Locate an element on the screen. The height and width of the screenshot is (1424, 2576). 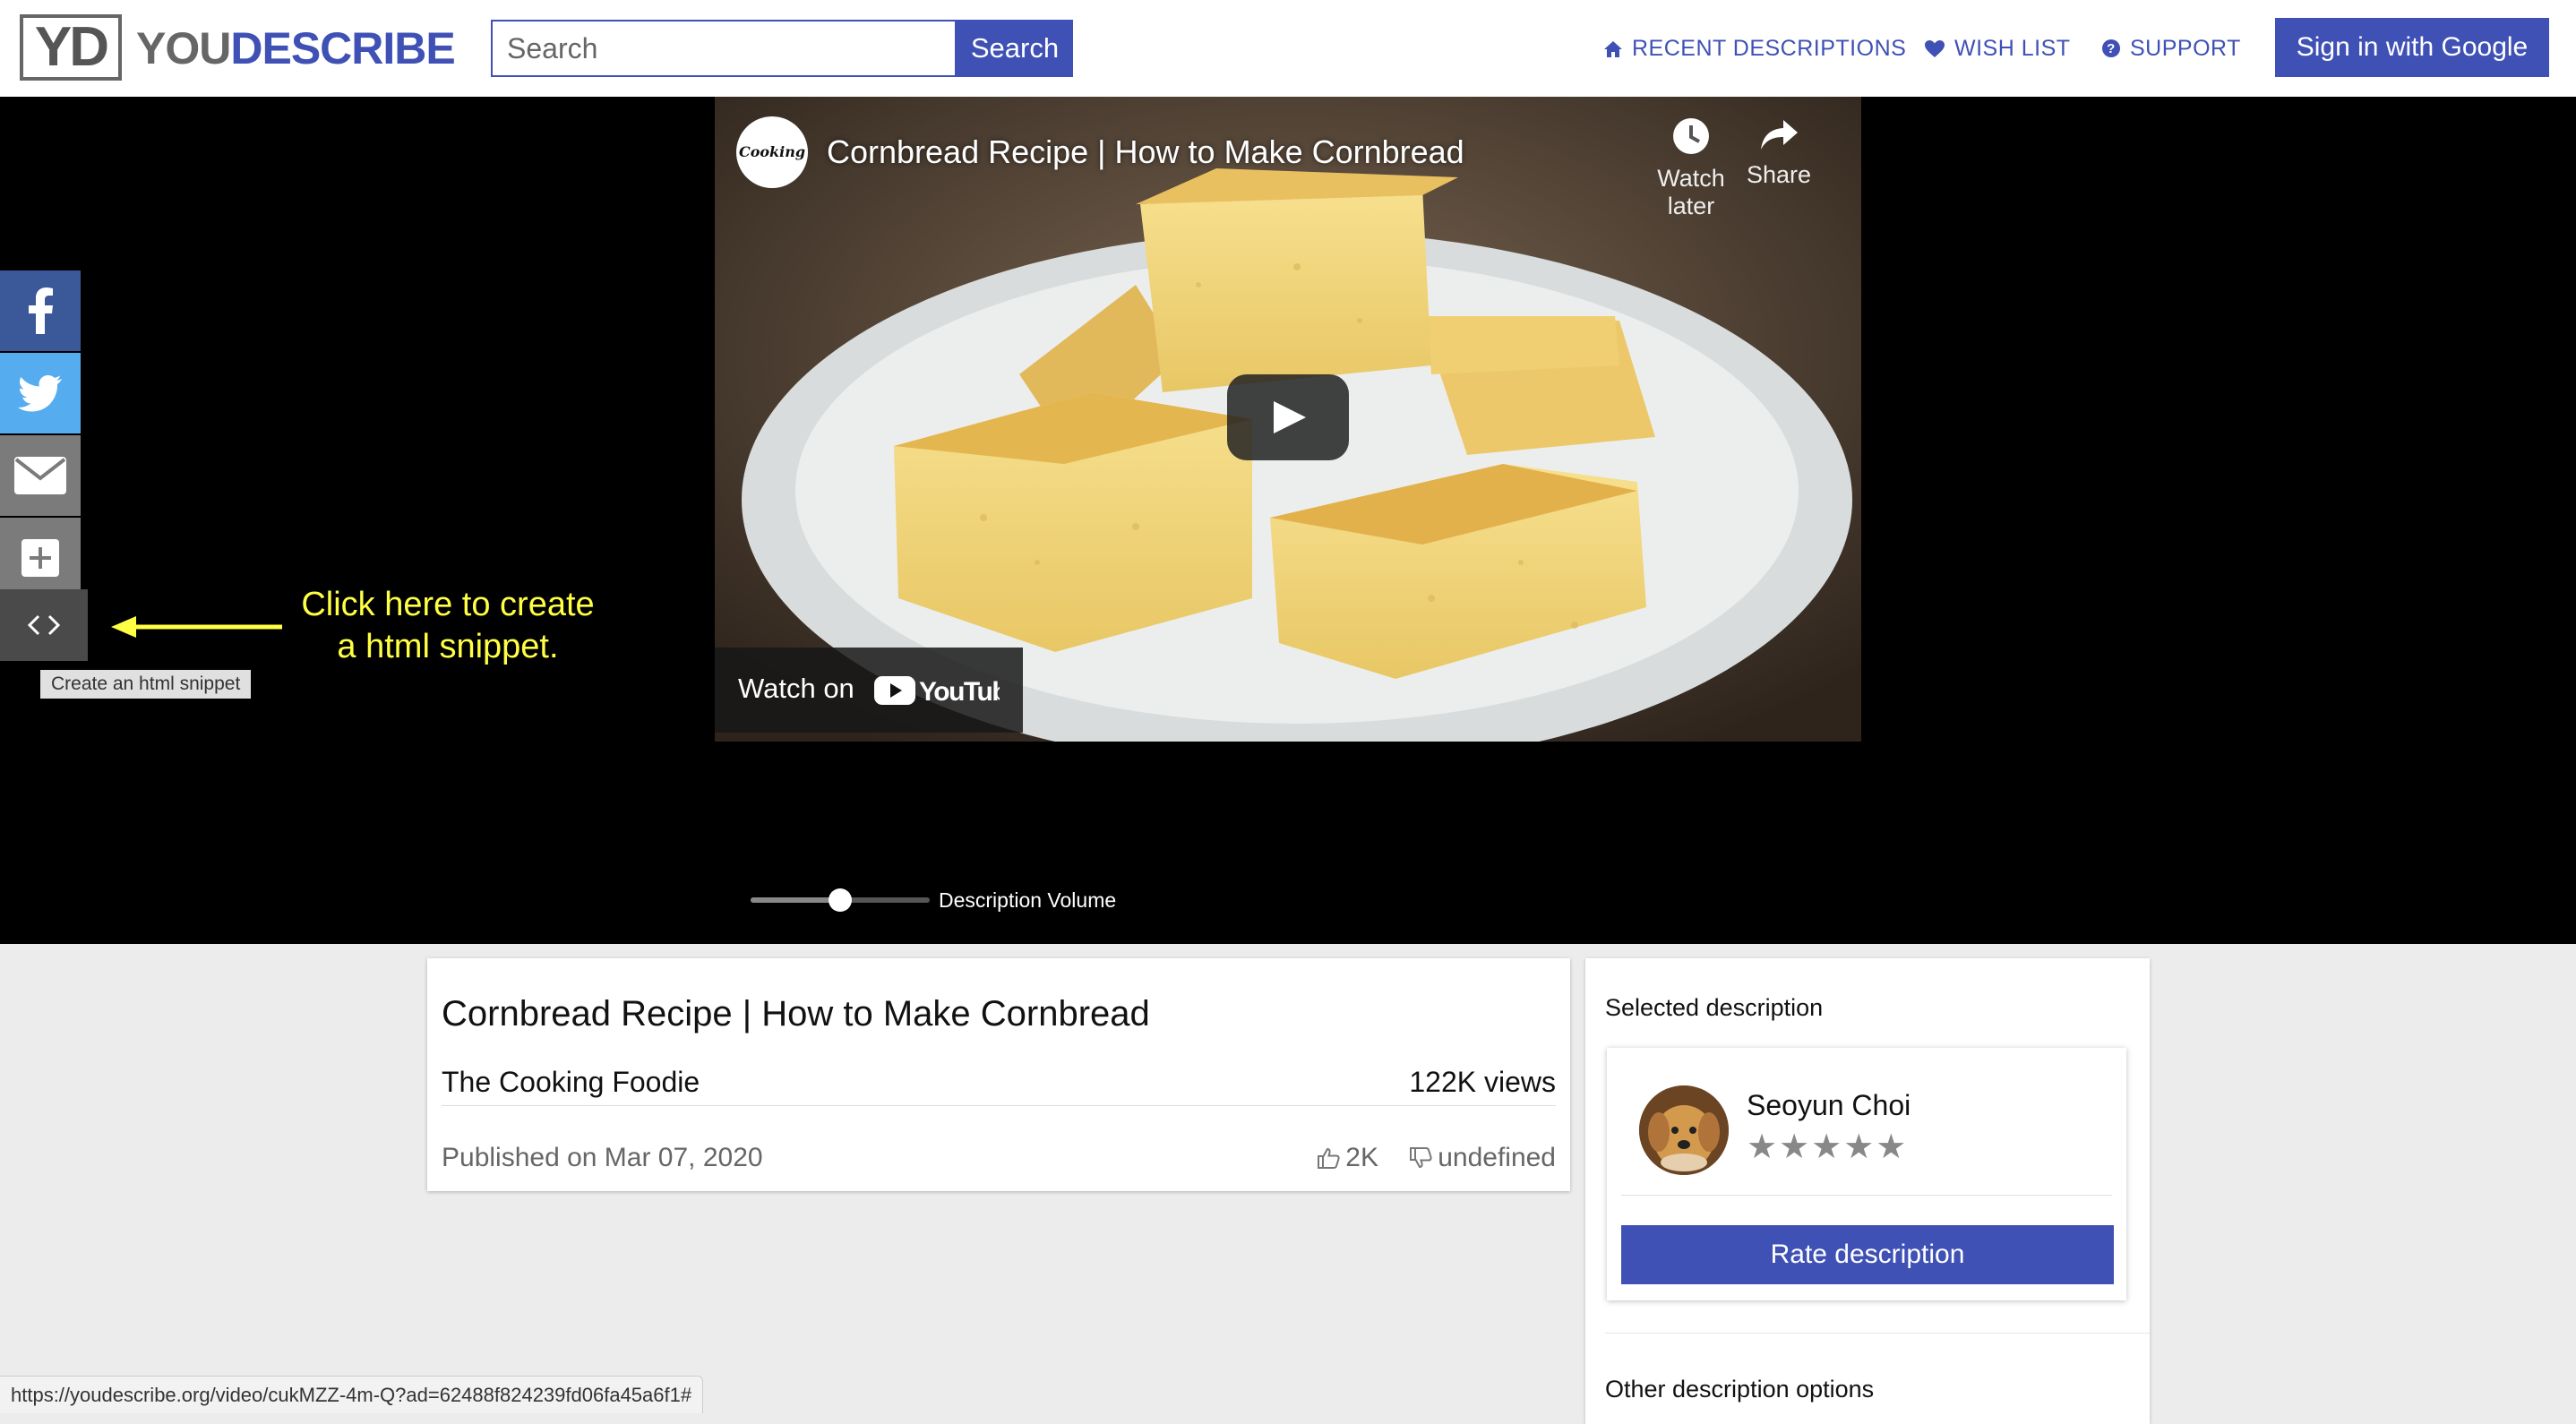
nav-support-label: SUPPORT is located at coordinates (2185, 48).